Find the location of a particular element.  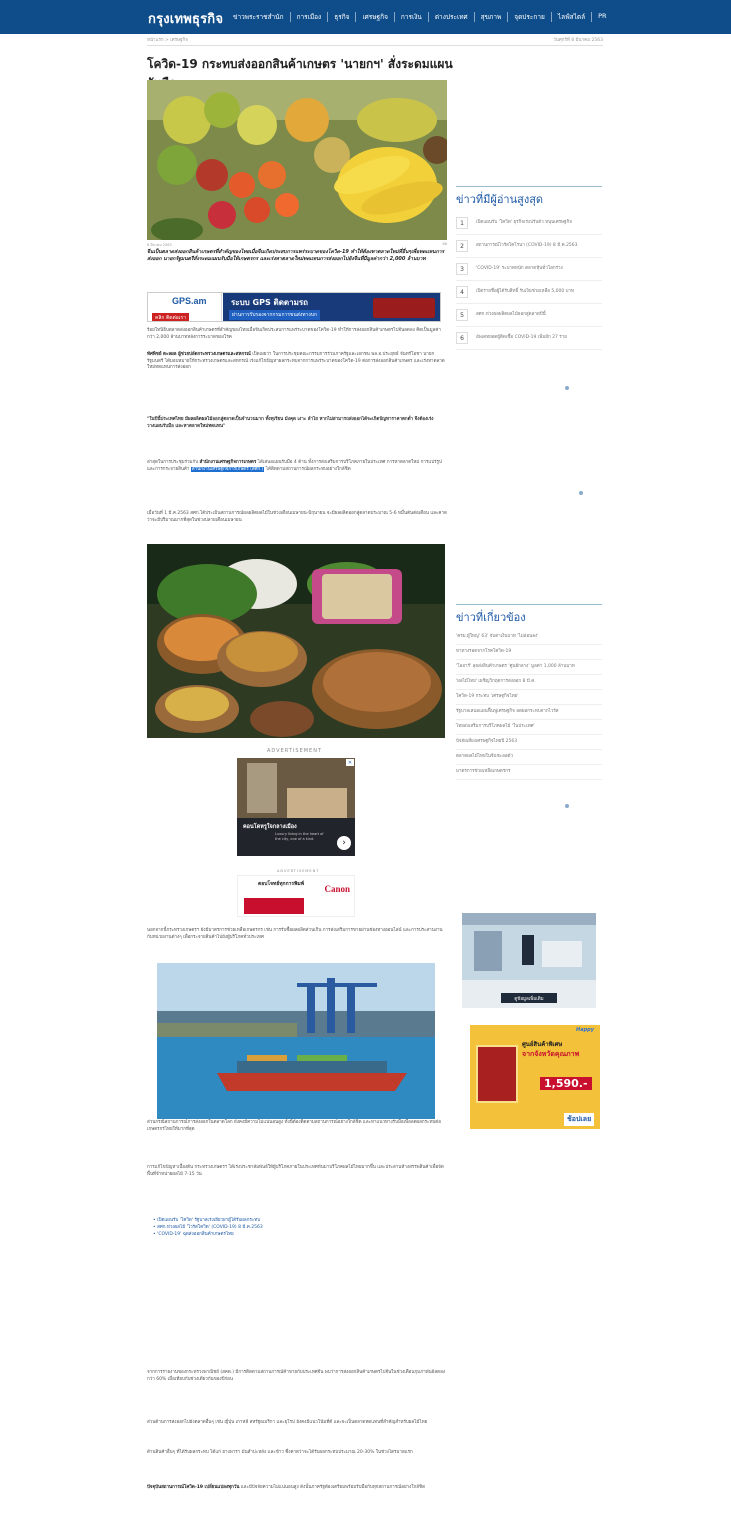

banner-subtitle: ผ่านการรับรองจากกรมการขนส่งทางบก is located at coordinates (275, 315).